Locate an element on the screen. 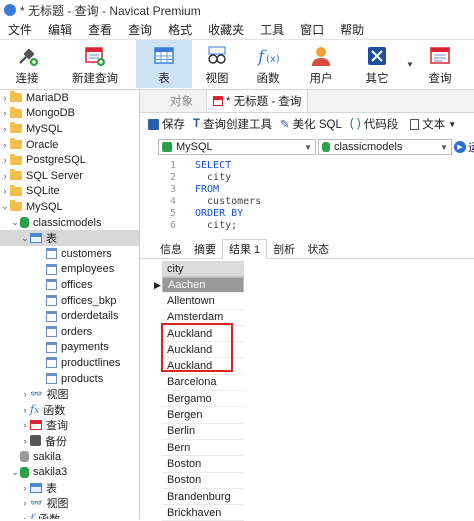 The height and width of the screenshot is (521, 474). tree-table-customers: customers is located at coordinates (56, 254).